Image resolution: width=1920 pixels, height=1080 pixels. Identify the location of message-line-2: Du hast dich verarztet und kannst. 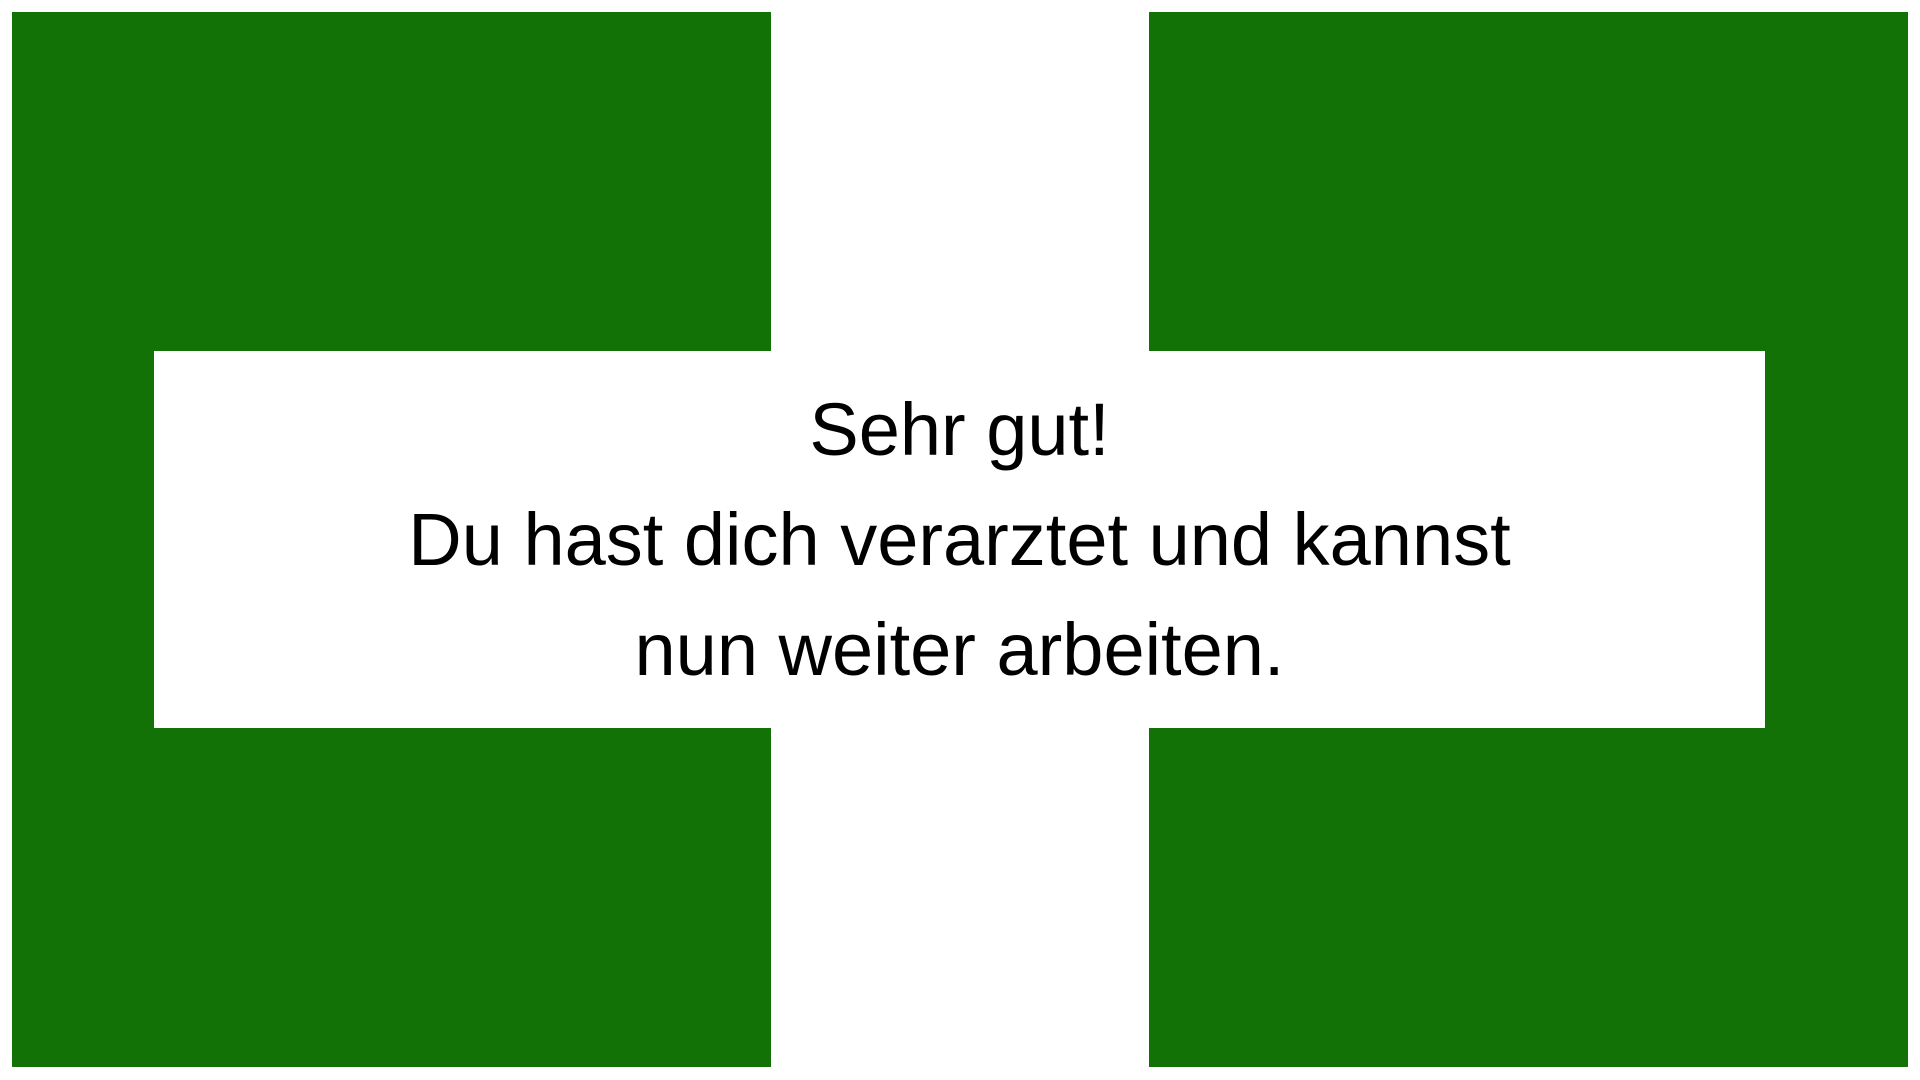
(959, 539).